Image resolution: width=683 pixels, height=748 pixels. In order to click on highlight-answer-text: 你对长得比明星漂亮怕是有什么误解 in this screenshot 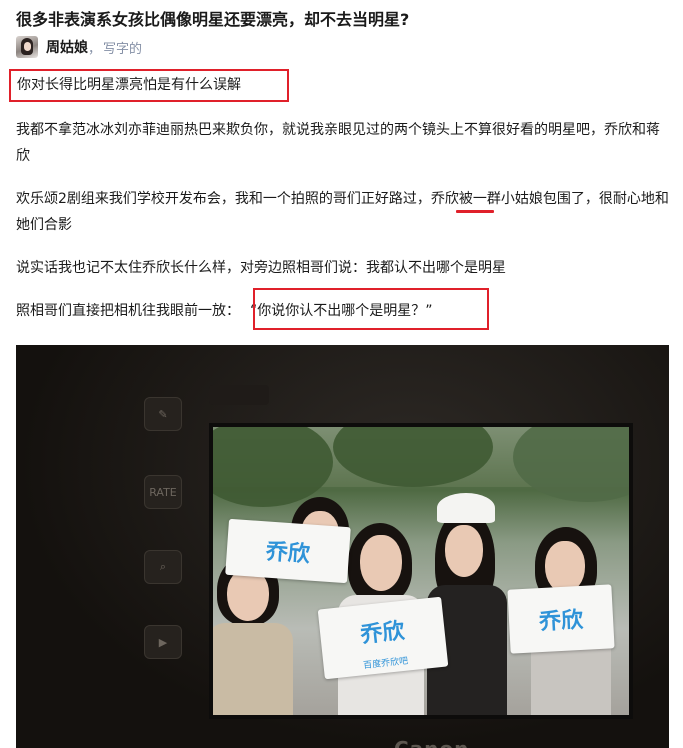, I will do `click(129, 85)`.